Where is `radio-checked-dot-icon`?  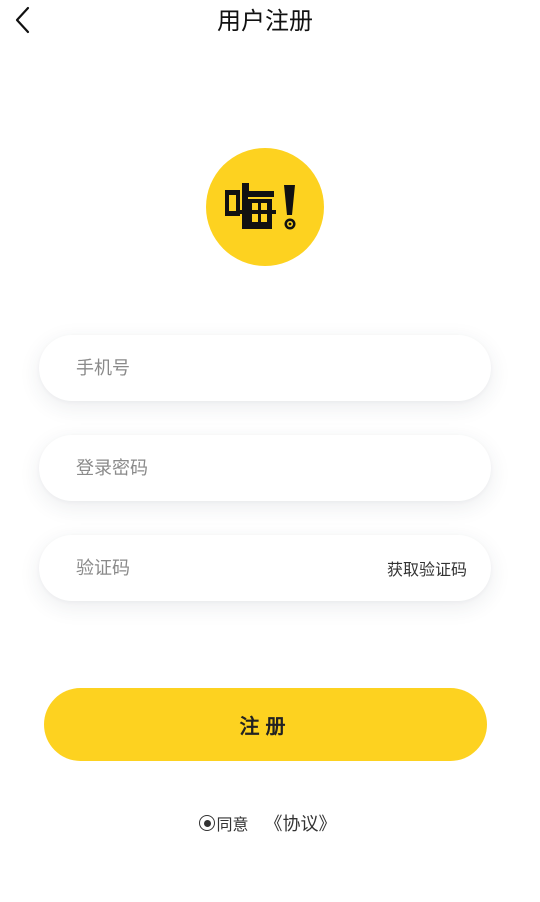 radio-checked-dot-icon is located at coordinates (207, 823).